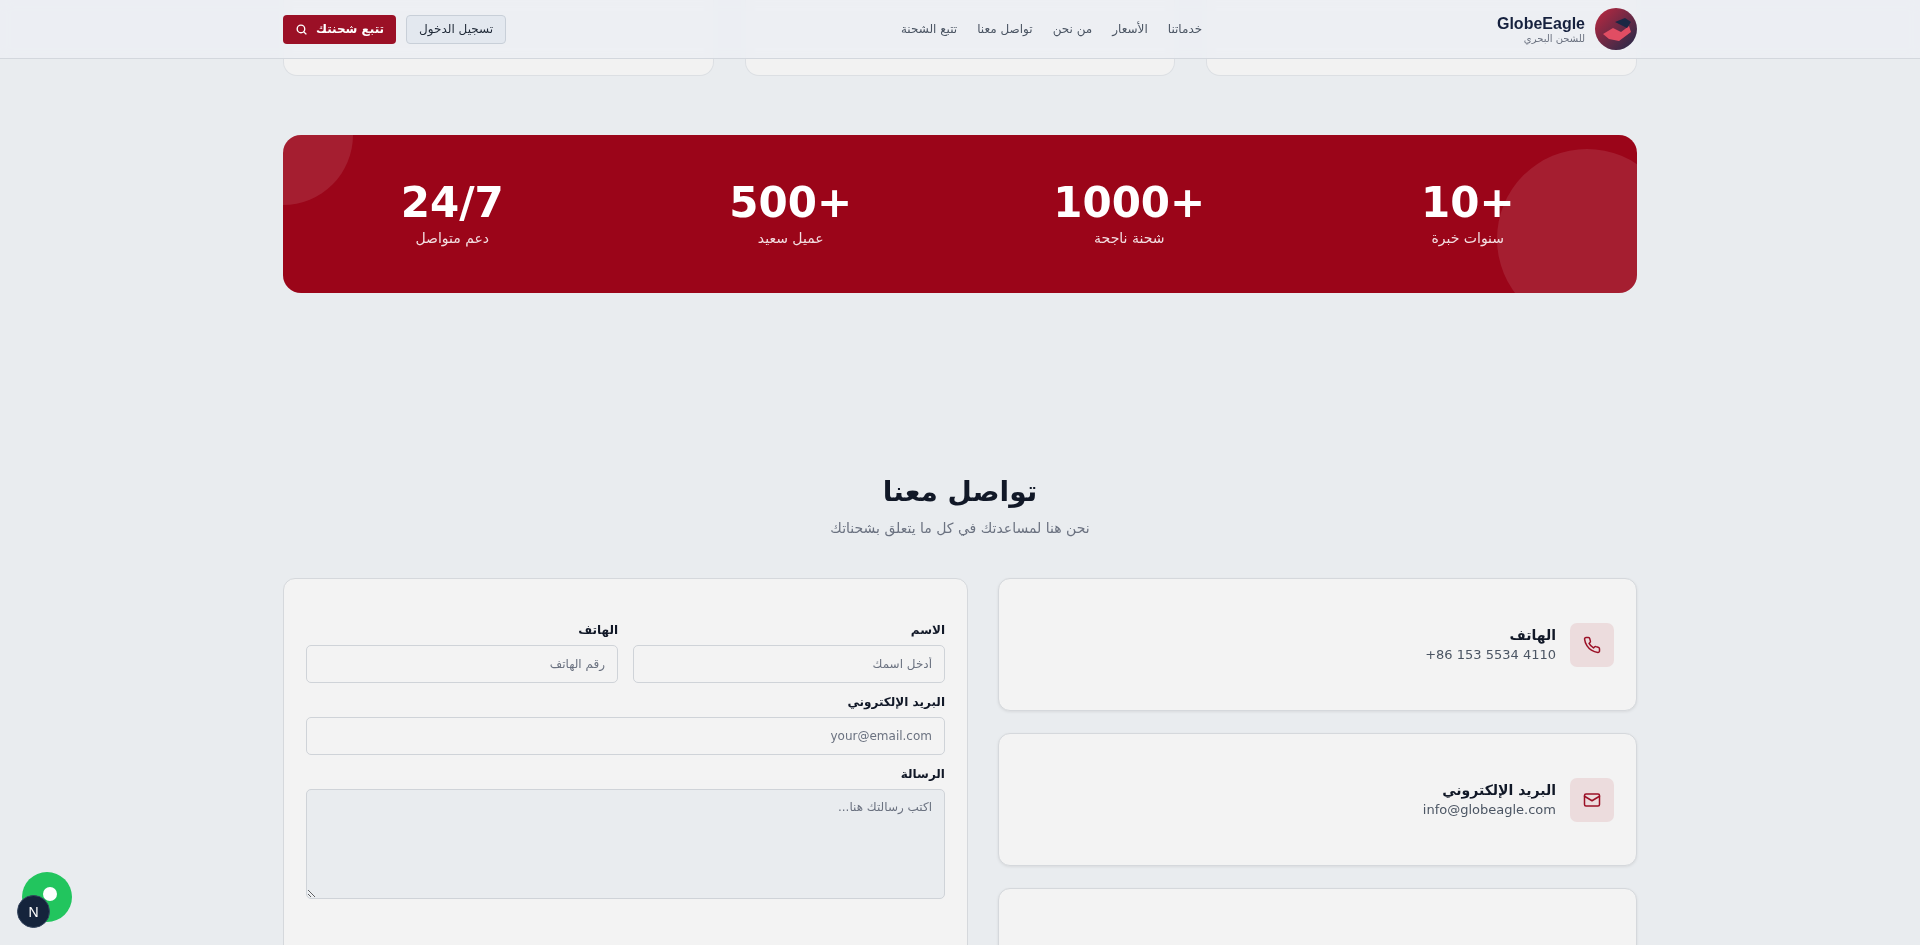  Describe the element at coordinates (625, 736) in the screenshot. I see `email-field: your@email.com` at that location.